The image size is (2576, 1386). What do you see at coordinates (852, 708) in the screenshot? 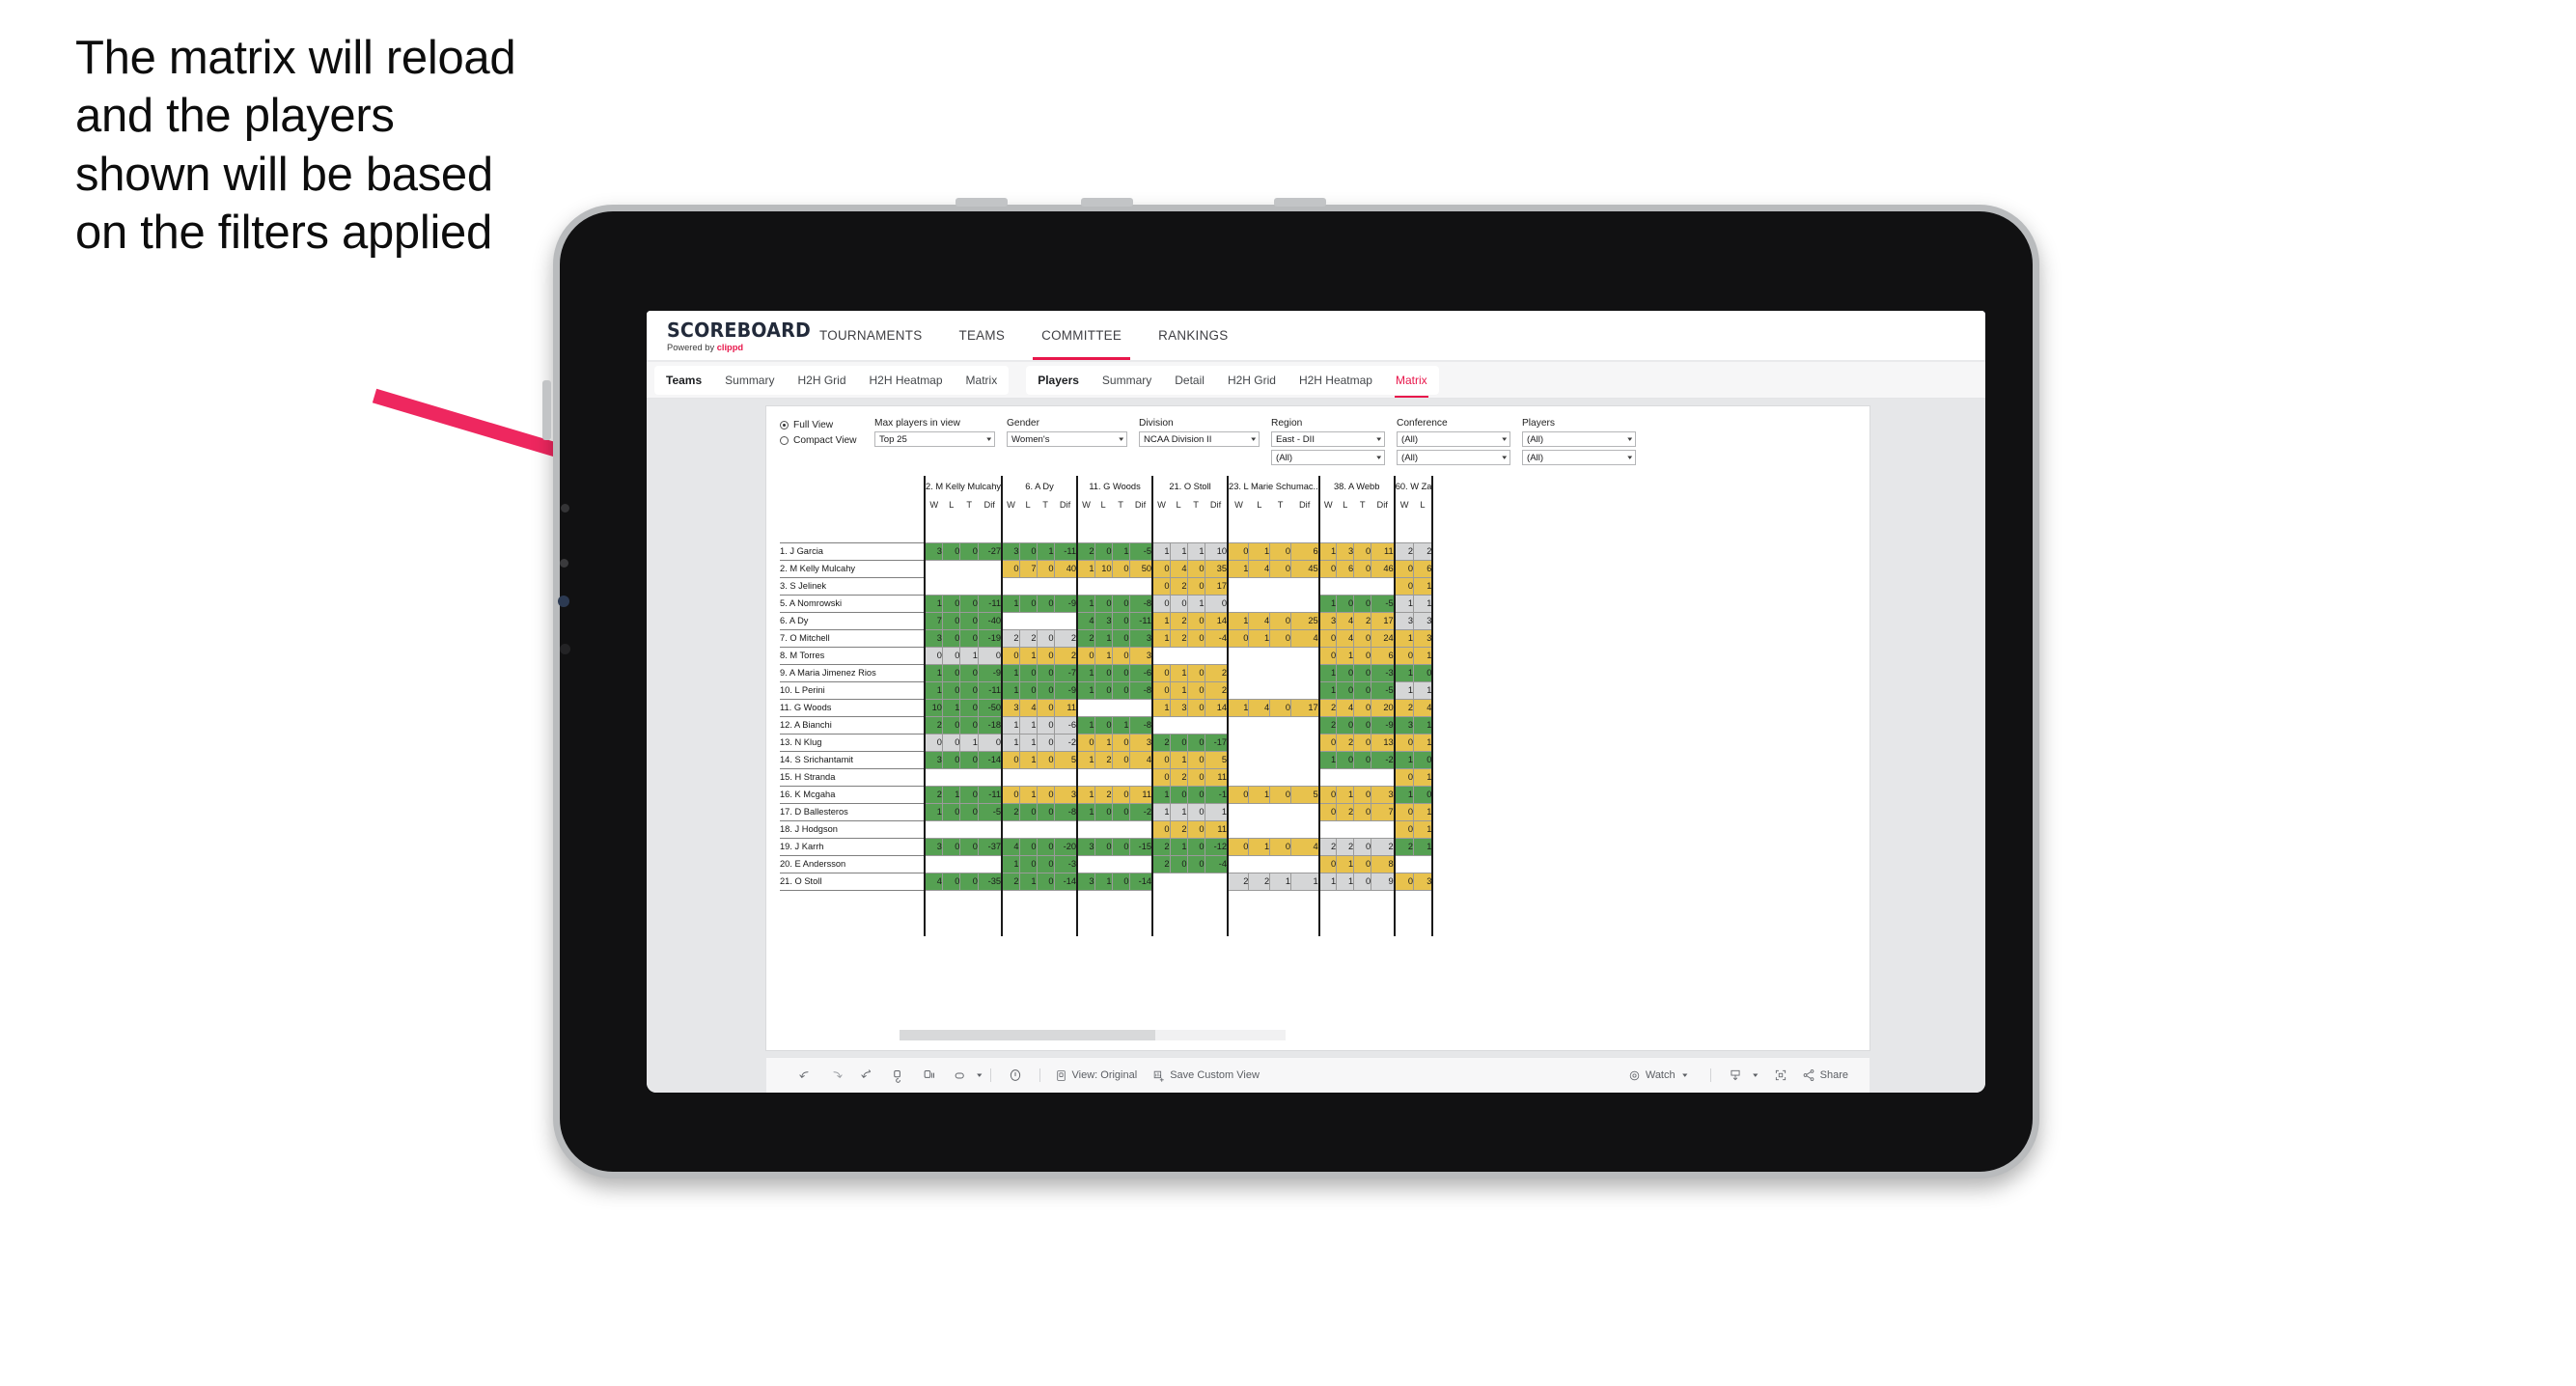
I see `matrix-row-label: 11. G Woods` at bounding box center [852, 708].